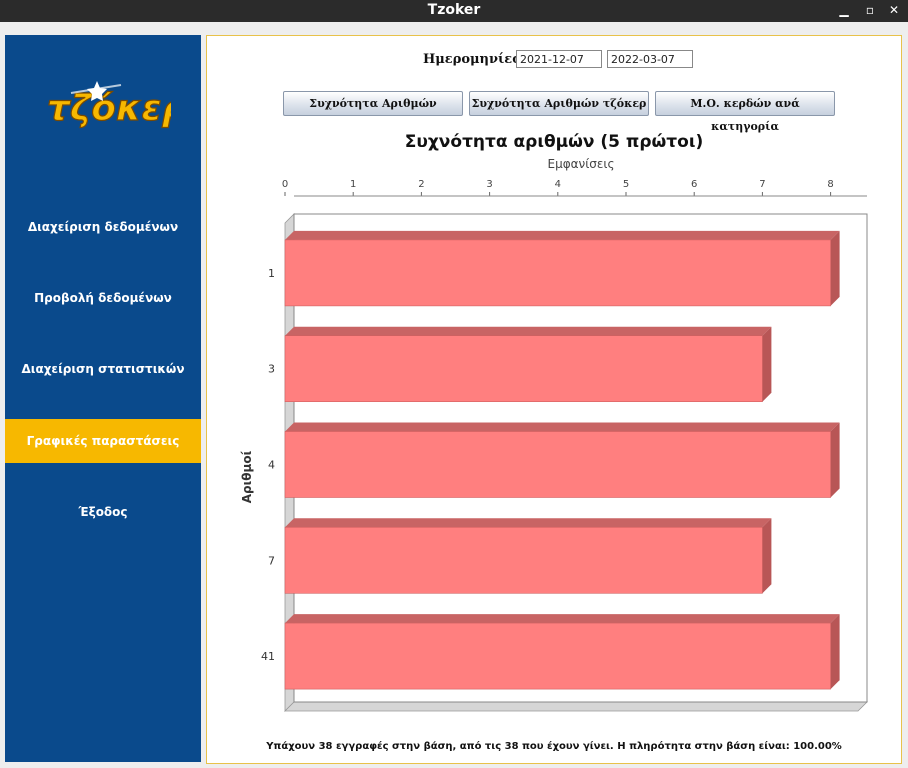 The height and width of the screenshot is (768, 908). Describe the element at coordinates (489, 184) in the screenshot. I see `x-tick-label: 3` at that location.